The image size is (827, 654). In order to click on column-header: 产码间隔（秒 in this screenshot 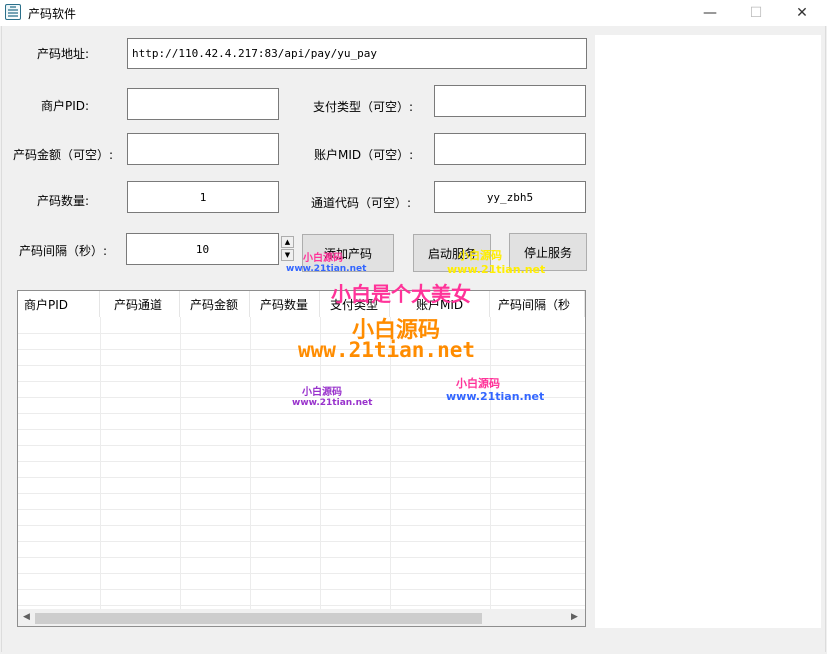, I will do `click(537, 304)`.